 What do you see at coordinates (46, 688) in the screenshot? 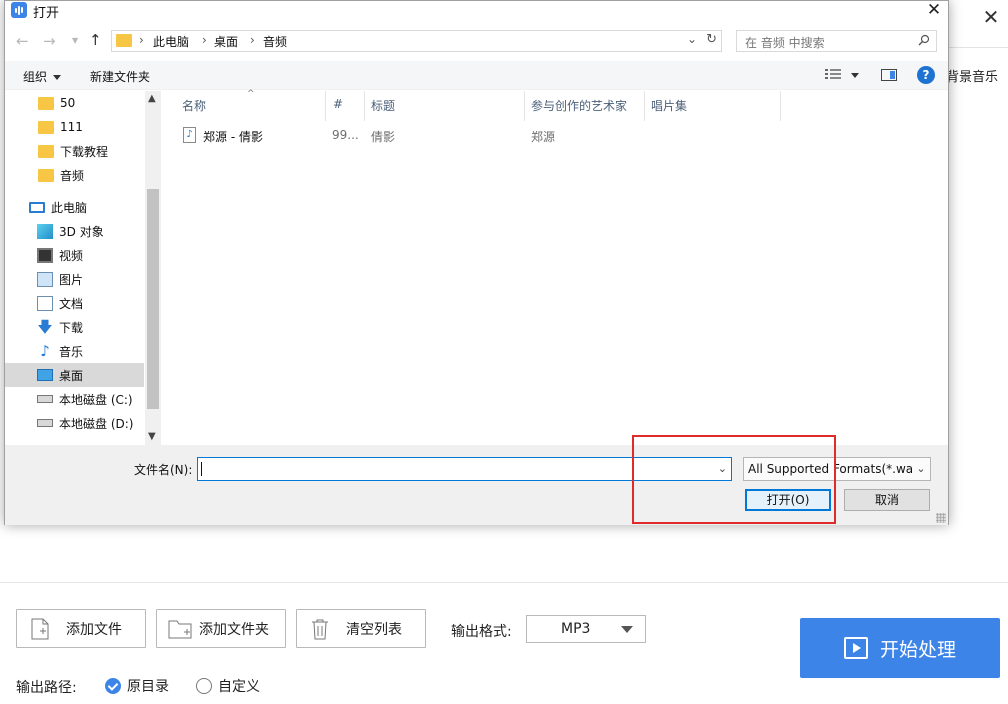
I see `output-path-label: 输出路径:` at bounding box center [46, 688].